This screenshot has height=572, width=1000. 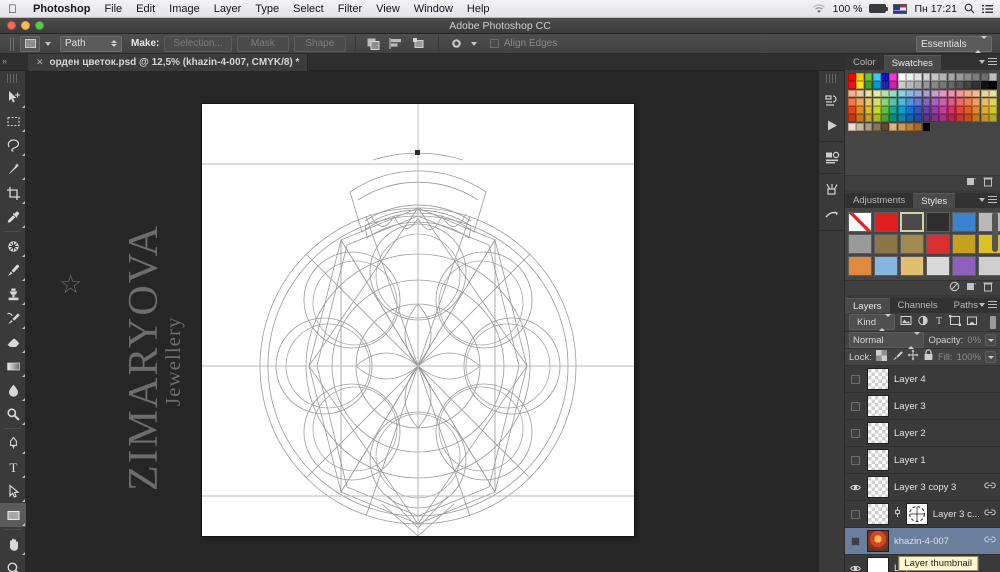 What do you see at coordinates (922, 541) in the screenshot?
I see `layer-row: khazin-4-007` at bounding box center [922, 541].